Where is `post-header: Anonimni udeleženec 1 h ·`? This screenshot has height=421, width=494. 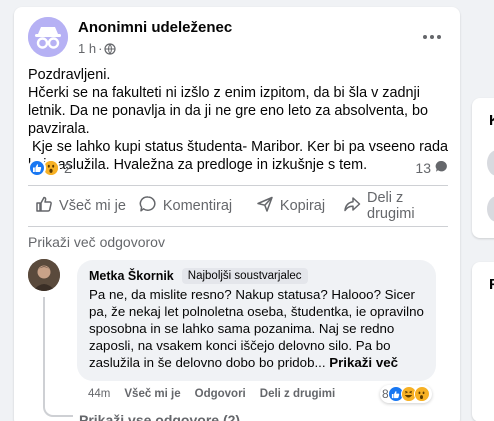
post-header: Anonimni udeleženec 1 h · is located at coordinates (238, 39).